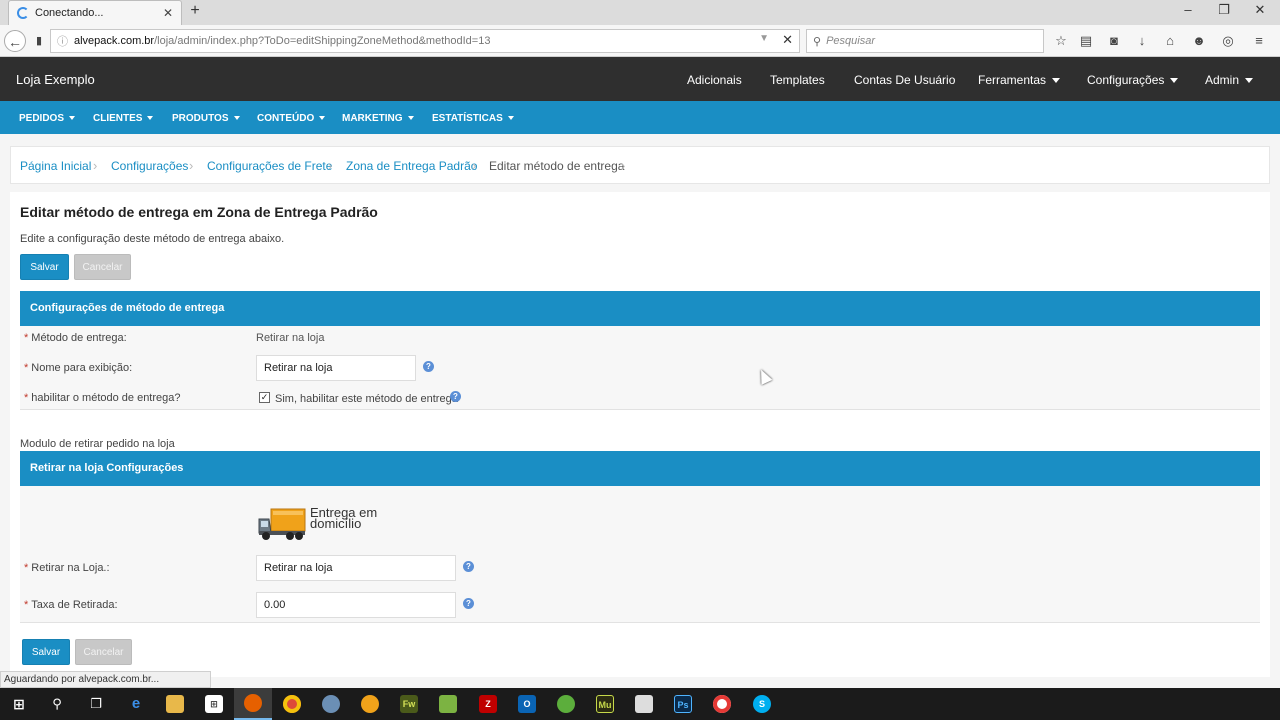 Image resolution: width=1280 pixels, height=720 pixels. What do you see at coordinates (488, 704) in the screenshot?
I see `filezilla-icon: Z` at bounding box center [488, 704].